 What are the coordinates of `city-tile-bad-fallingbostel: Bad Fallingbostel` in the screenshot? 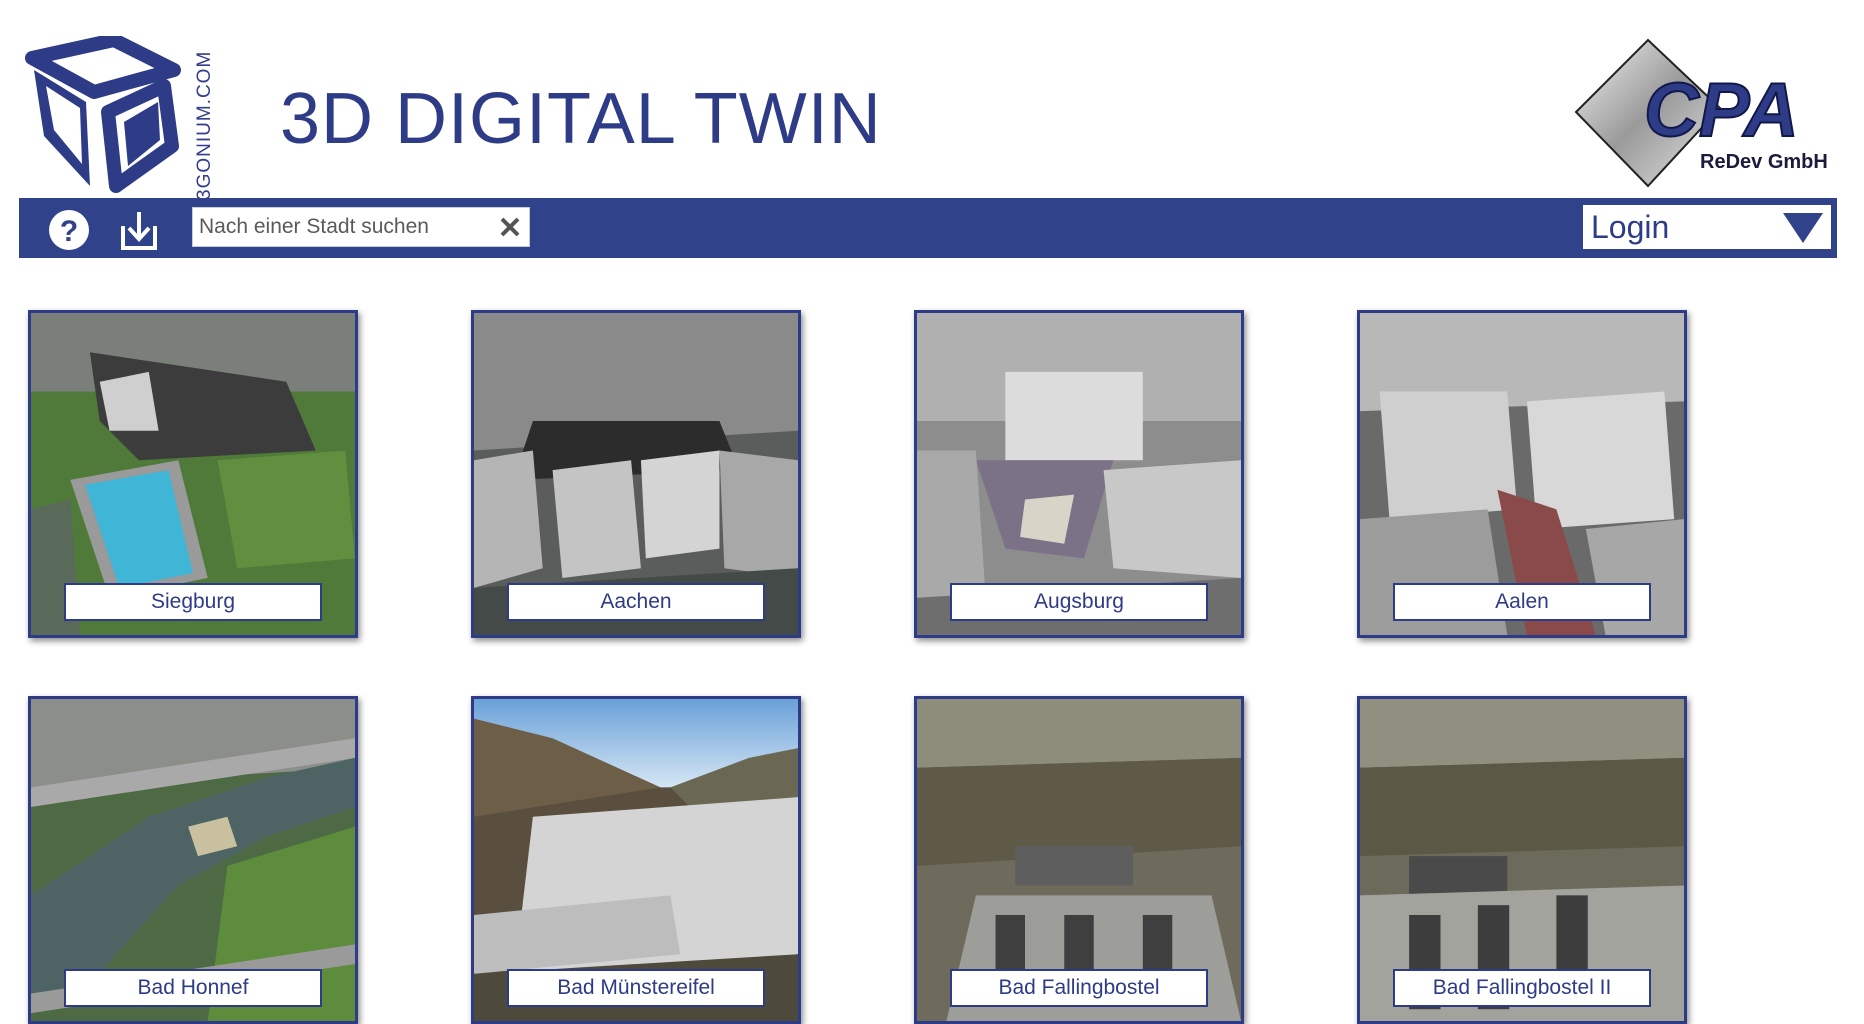 It's located at (1079, 860).